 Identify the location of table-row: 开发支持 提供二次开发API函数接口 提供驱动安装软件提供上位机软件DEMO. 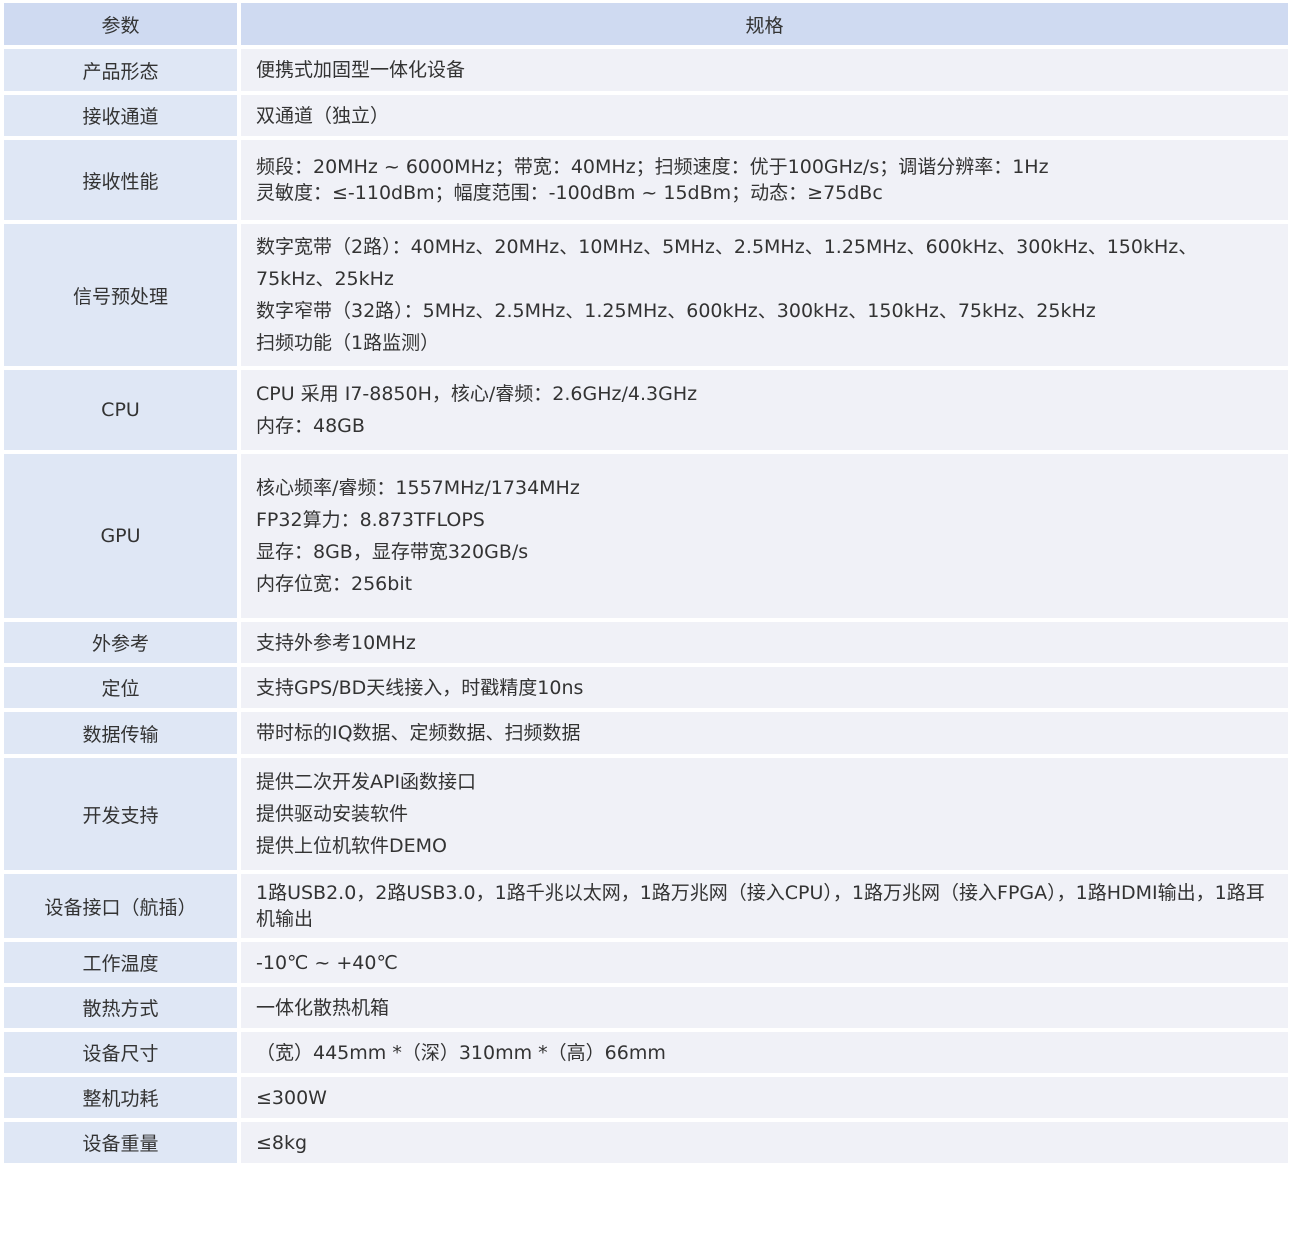
(646, 816).